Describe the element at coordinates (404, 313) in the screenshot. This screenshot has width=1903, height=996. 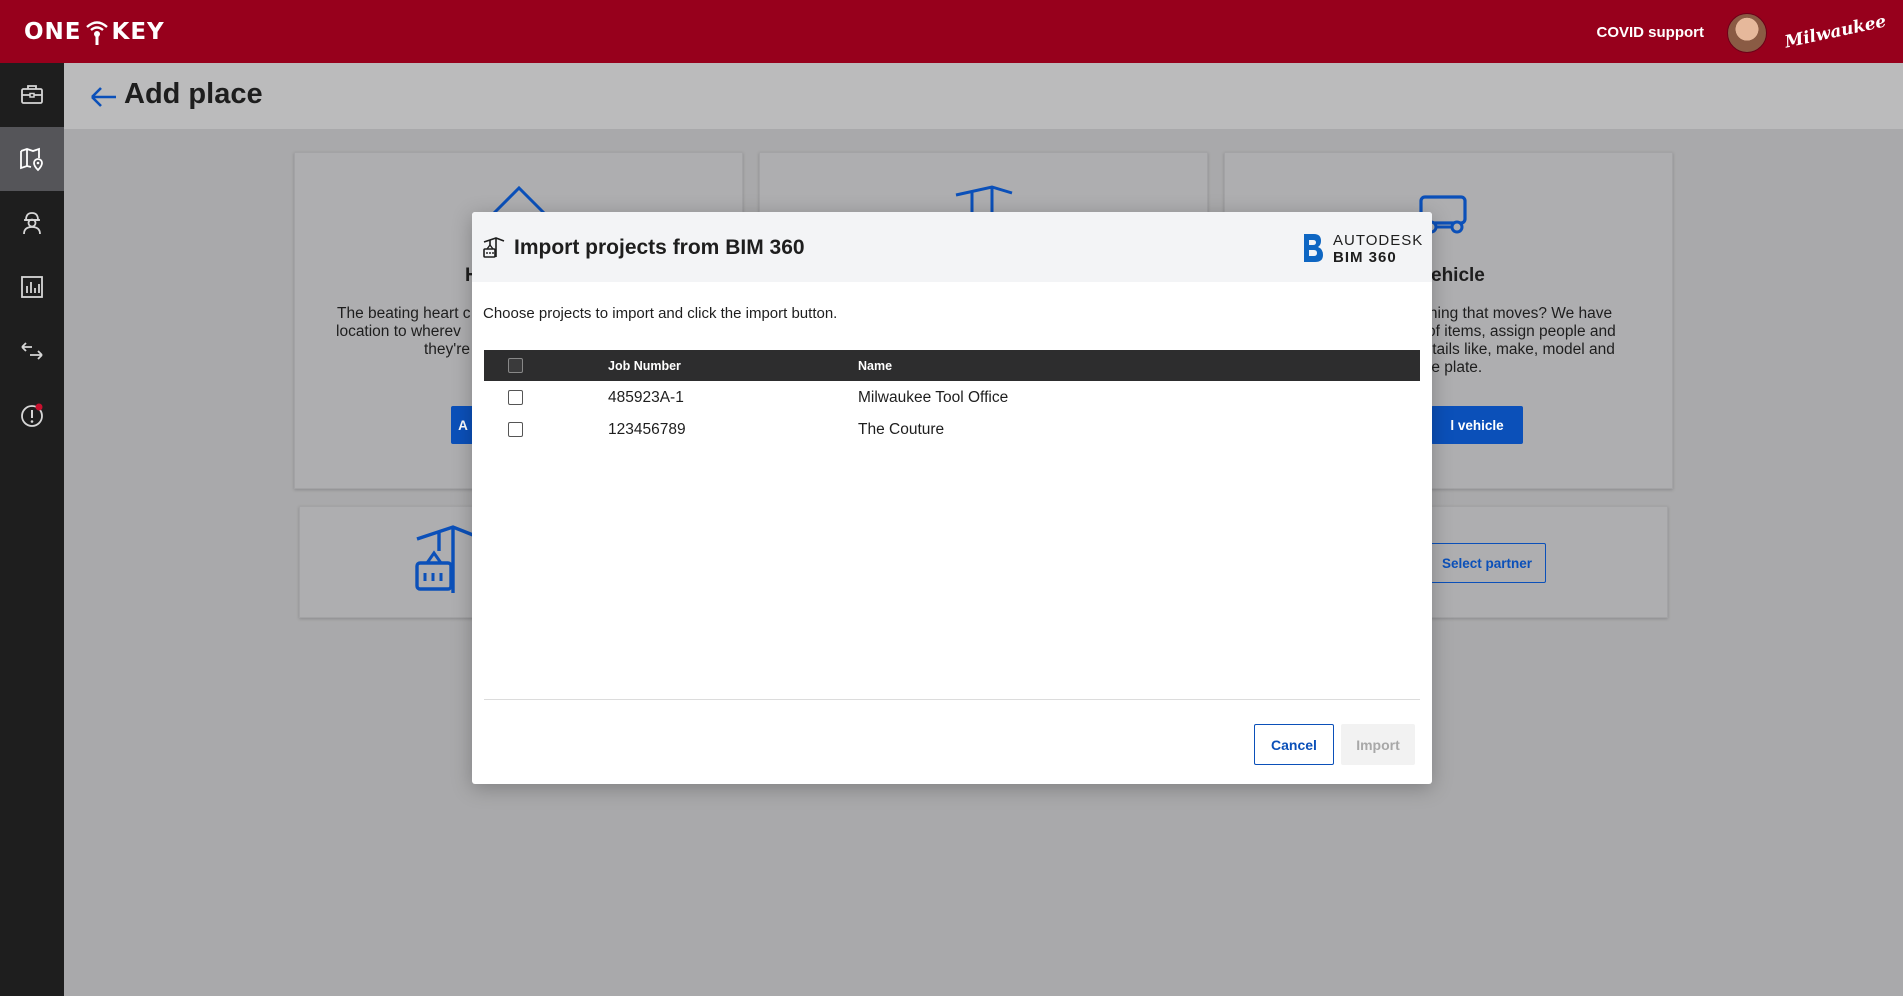
I see `card-text-line: The beating heart c` at that location.